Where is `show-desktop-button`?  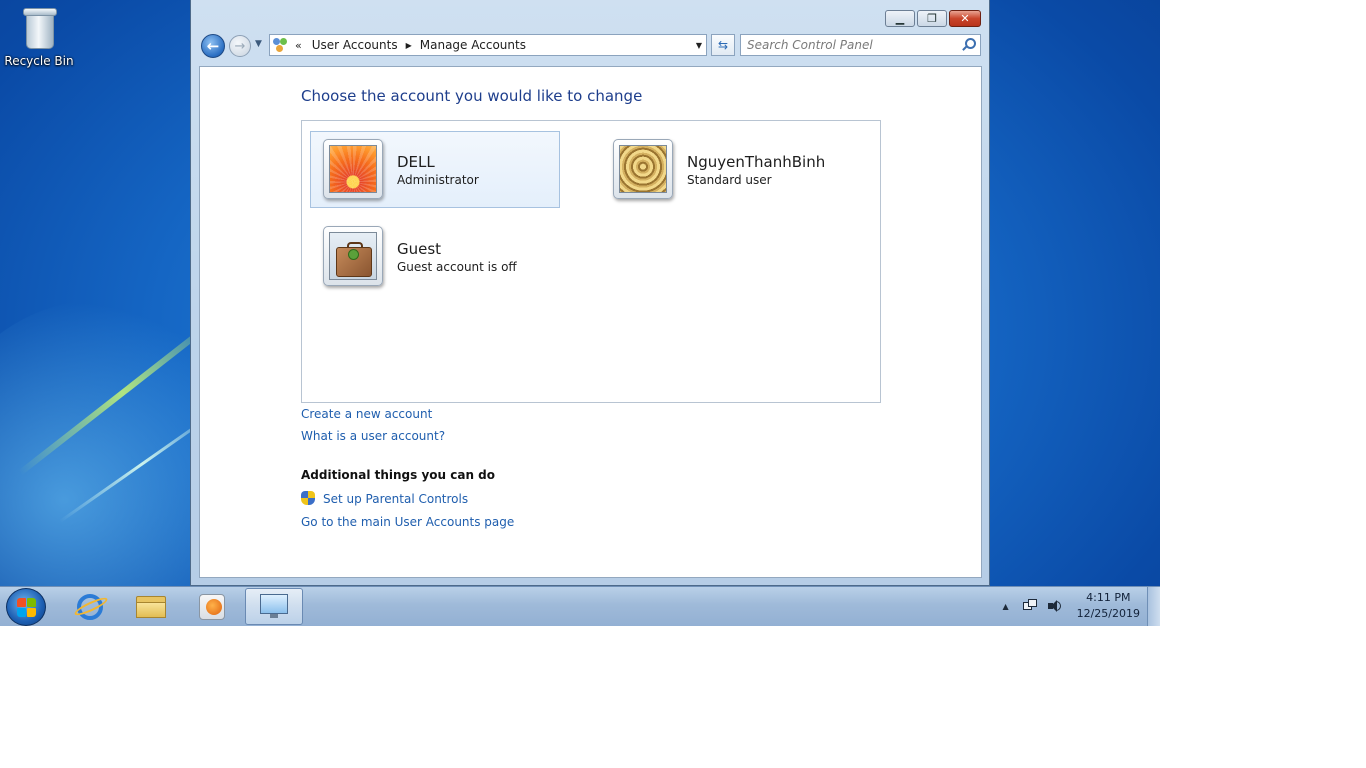 show-desktop-button is located at coordinates (1153, 606).